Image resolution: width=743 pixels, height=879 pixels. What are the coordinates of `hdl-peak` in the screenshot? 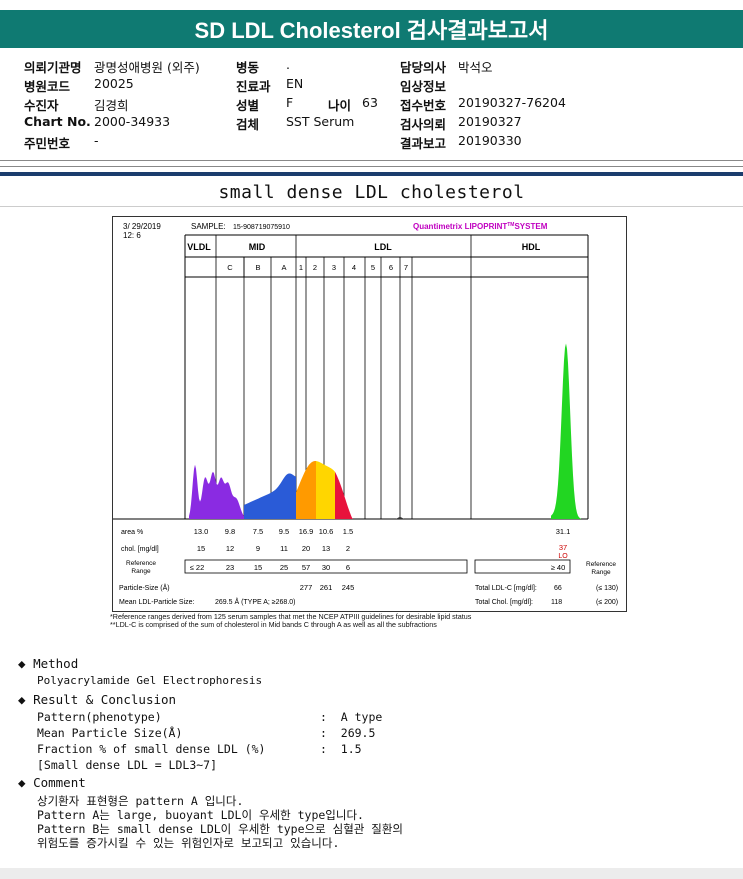 It's located at (566, 431).